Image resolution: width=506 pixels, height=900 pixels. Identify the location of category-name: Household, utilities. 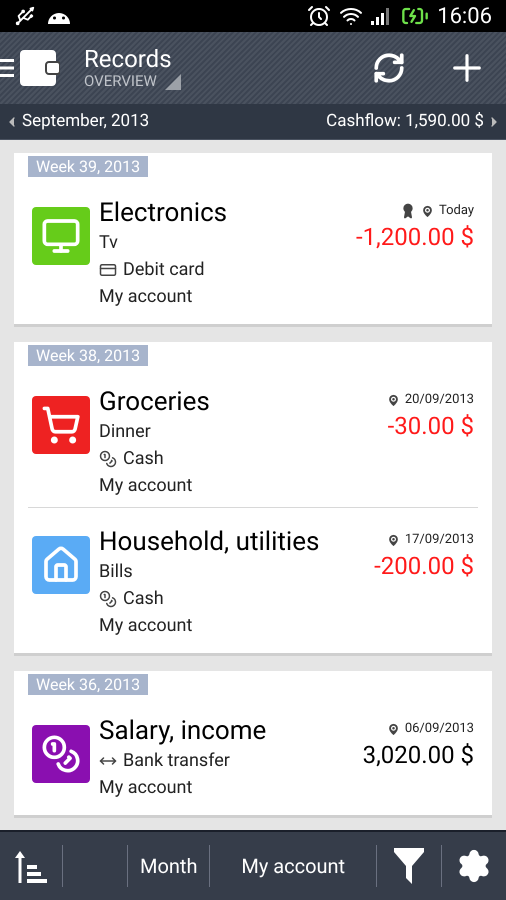
(209, 542).